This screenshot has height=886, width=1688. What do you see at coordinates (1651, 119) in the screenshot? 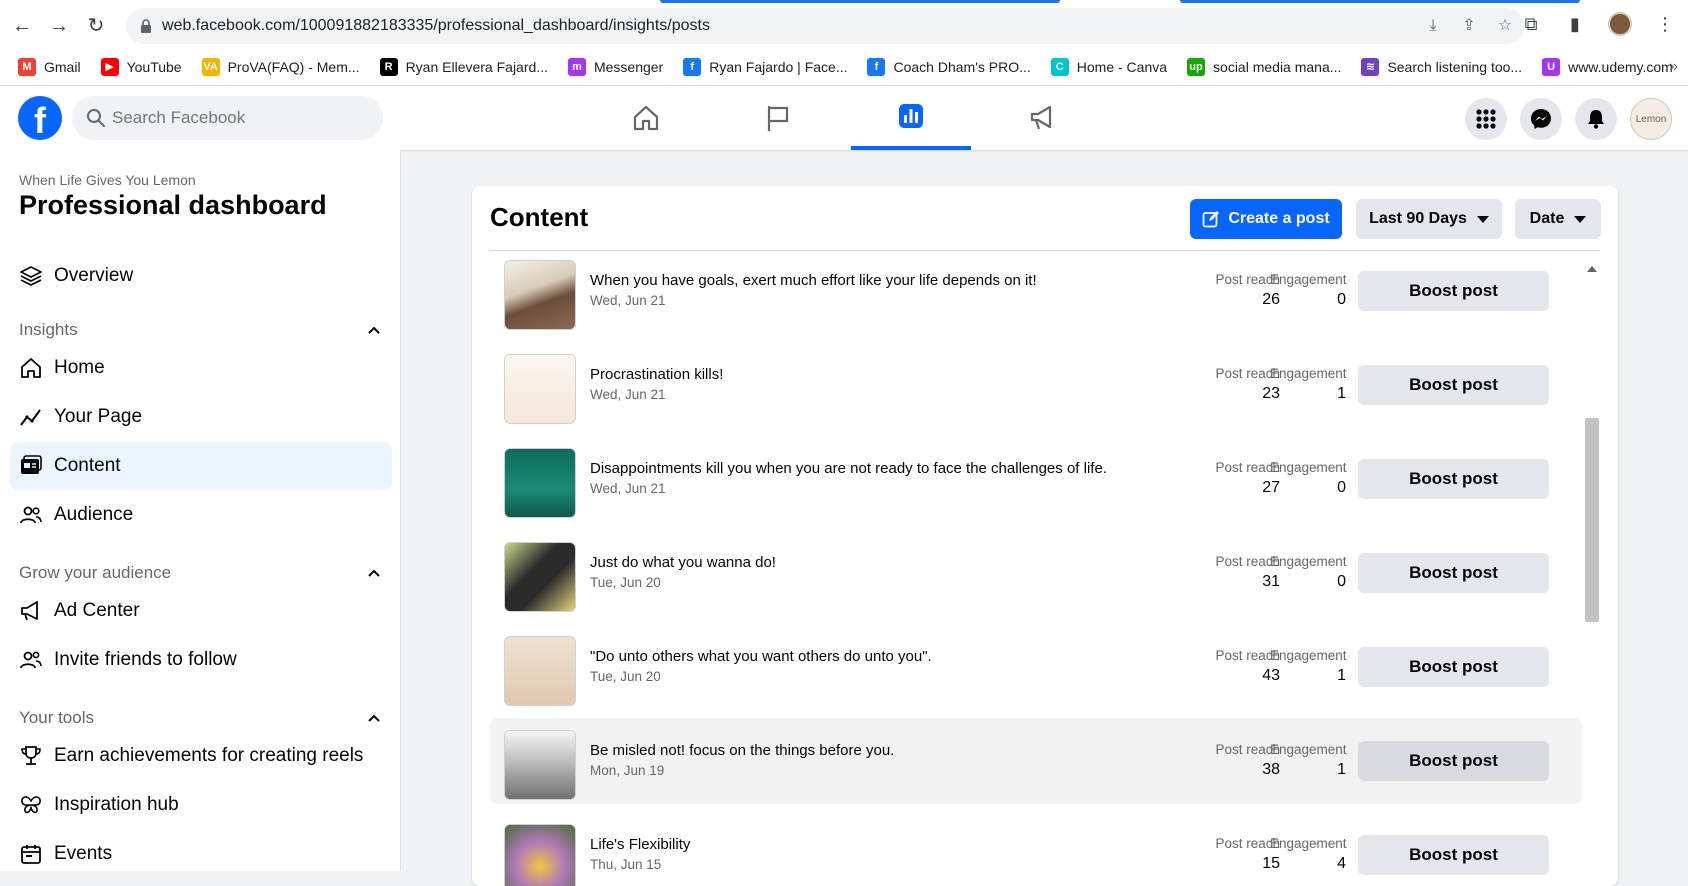
I see `page-avatar: Lemon` at bounding box center [1651, 119].